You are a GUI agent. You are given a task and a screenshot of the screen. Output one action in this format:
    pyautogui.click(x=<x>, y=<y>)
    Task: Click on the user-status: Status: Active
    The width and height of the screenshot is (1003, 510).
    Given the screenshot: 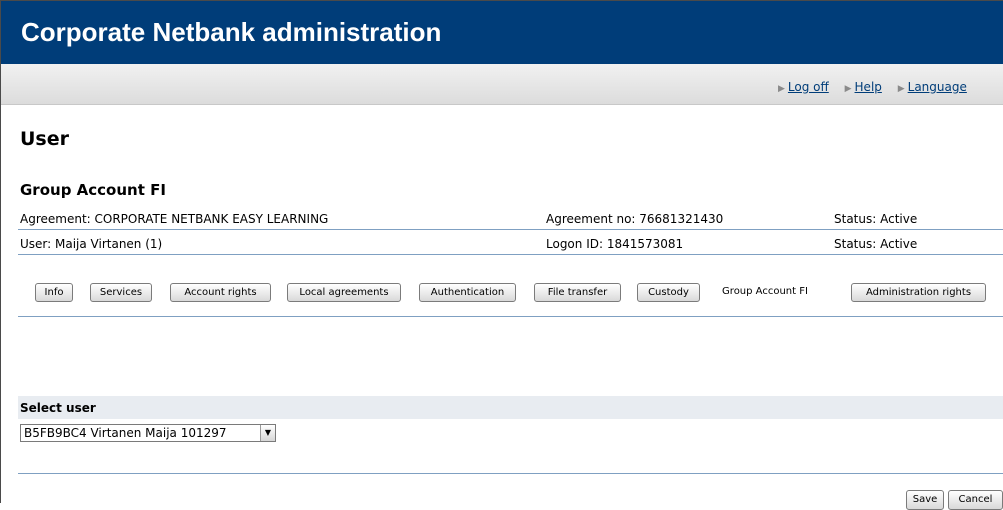 What is the action you would take?
    pyautogui.click(x=876, y=244)
    